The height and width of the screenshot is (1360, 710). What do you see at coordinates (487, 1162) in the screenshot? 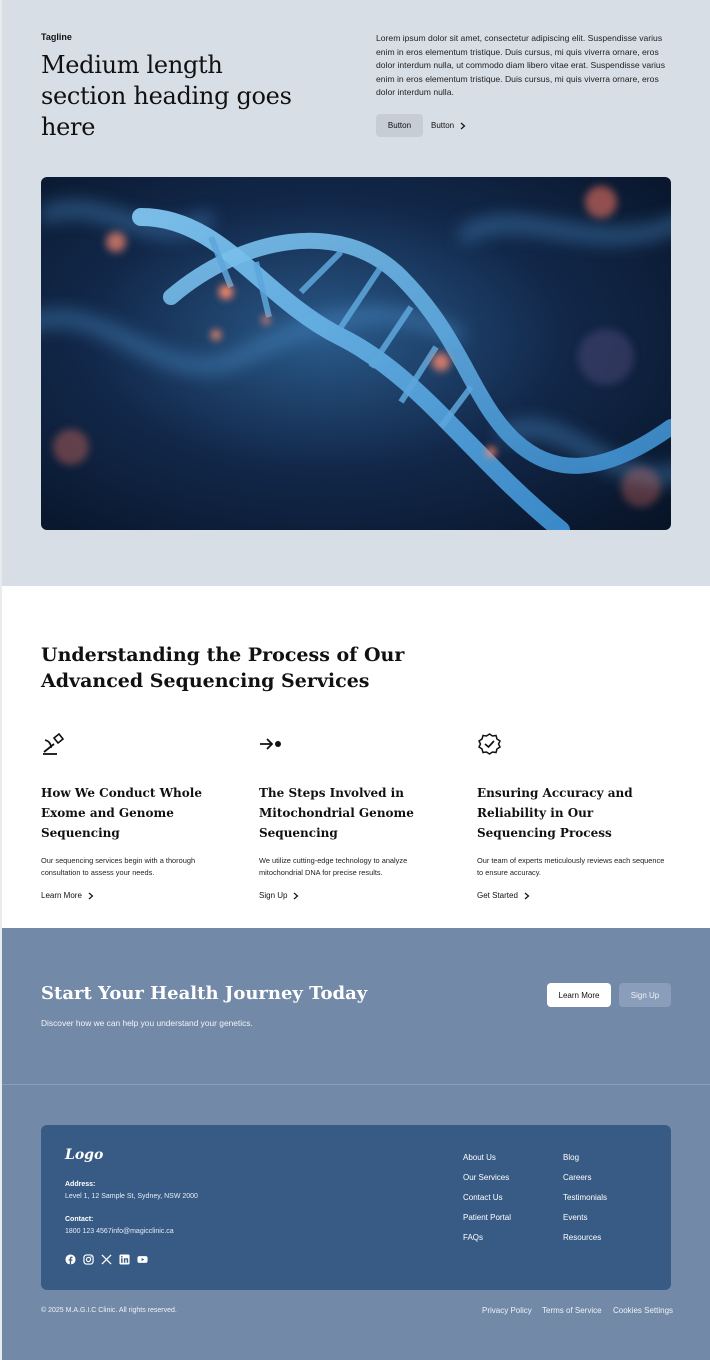
I see `footer-link-about: About Us` at bounding box center [487, 1162].